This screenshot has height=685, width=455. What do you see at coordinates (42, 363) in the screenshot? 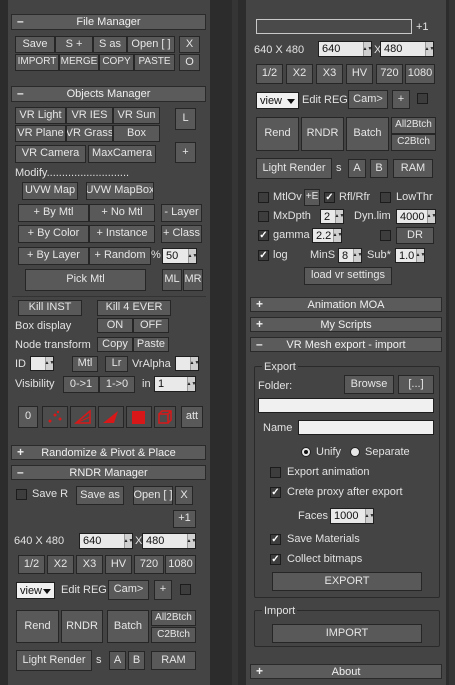
I see `id-spinner: ▲▼` at bounding box center [42, 363].